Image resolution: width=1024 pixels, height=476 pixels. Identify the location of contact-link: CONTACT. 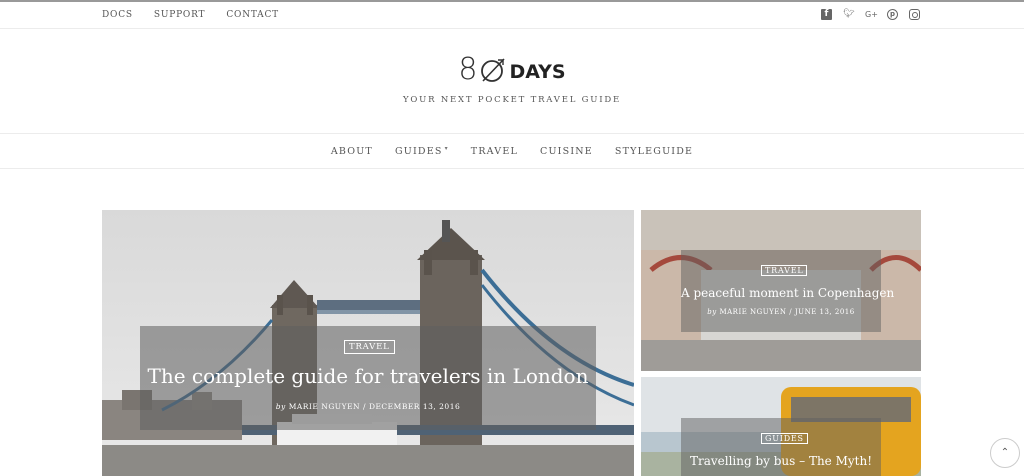
(252, 15).